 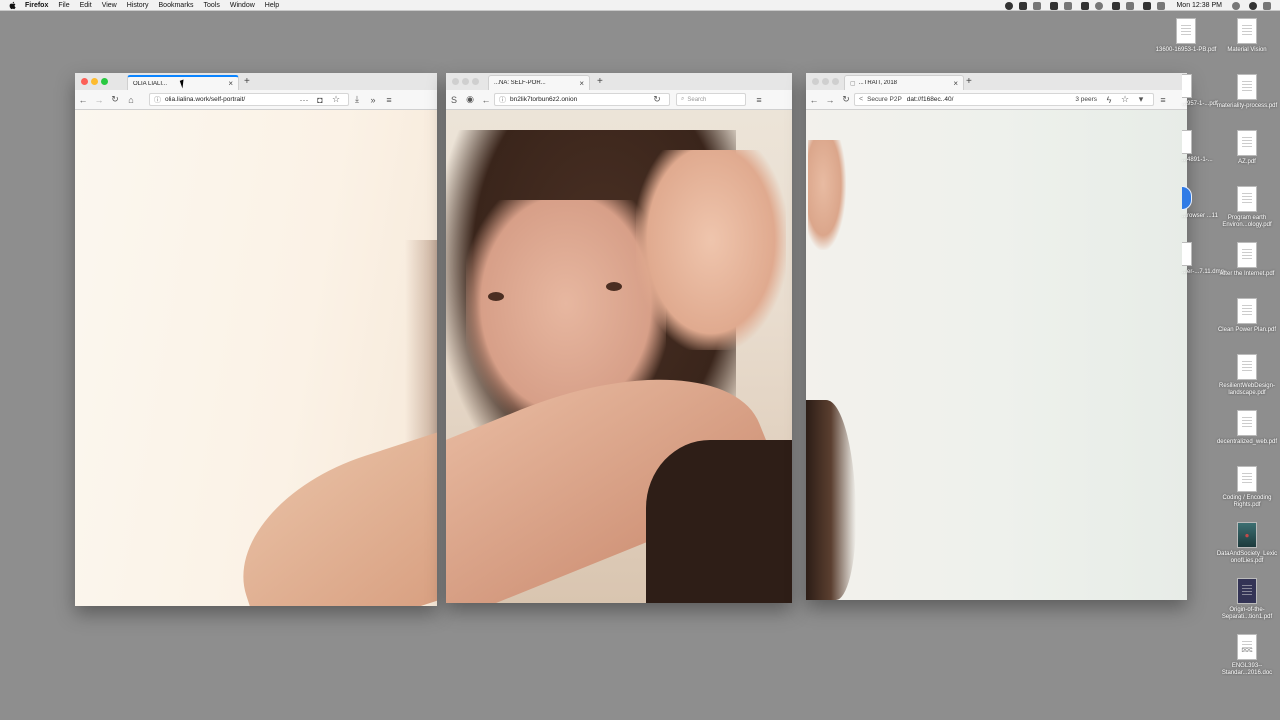 I want to click on desktop-file: DOC ENGL393-- Standar...2016.doc, so click(x=1247, y=655).